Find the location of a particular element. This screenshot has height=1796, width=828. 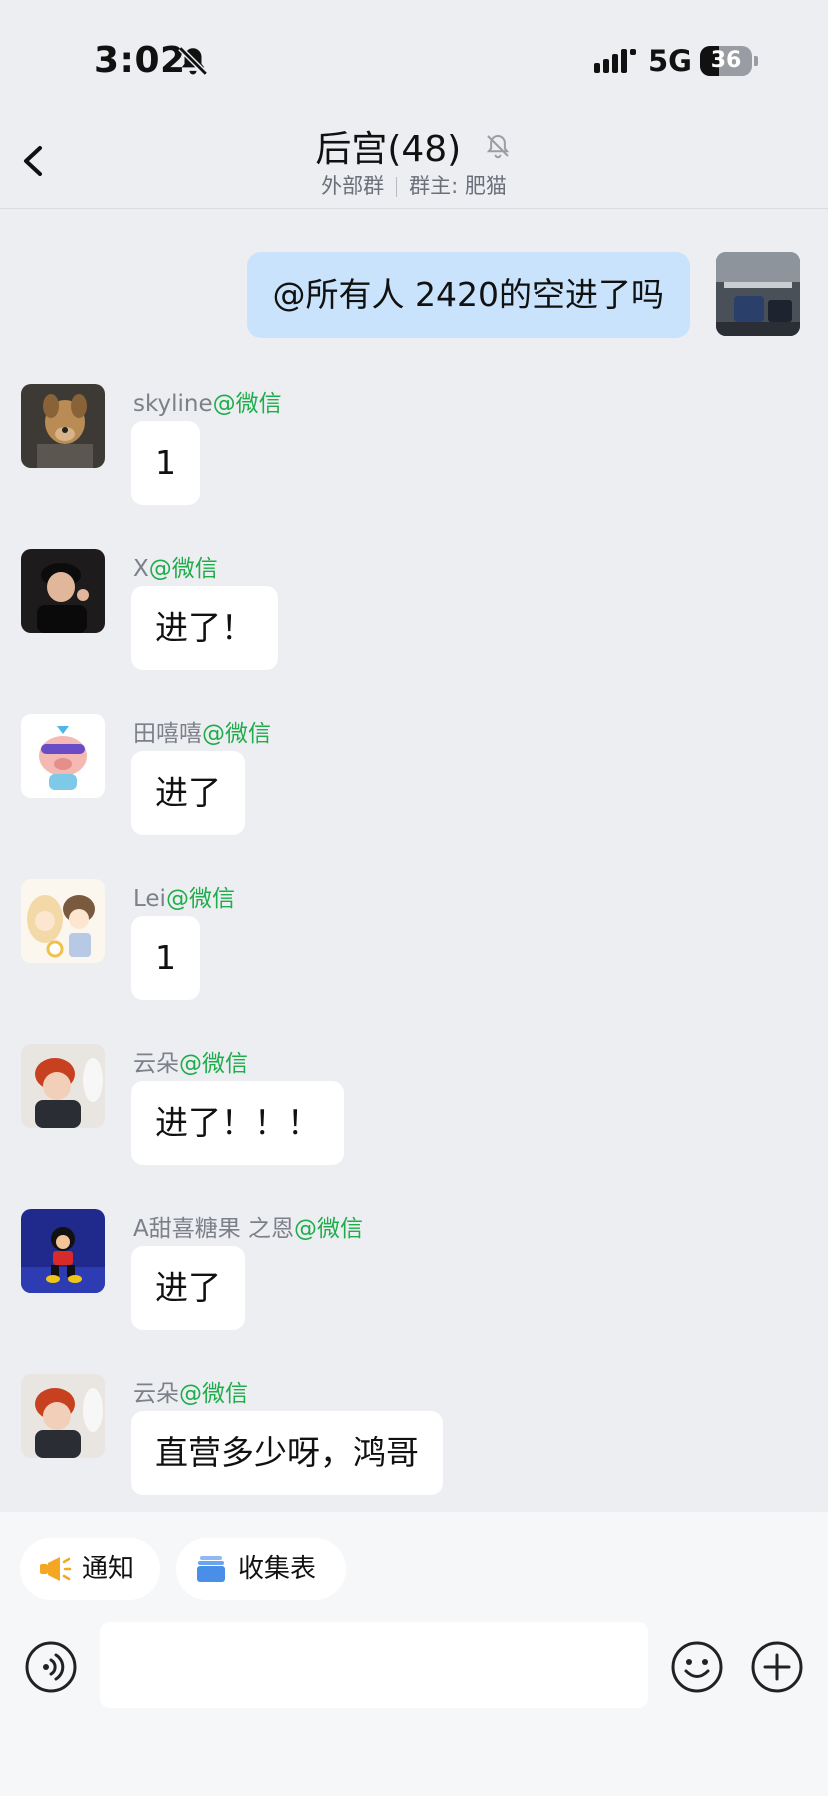

chip-label: 收集表 is located at coordinates (277, 1569).